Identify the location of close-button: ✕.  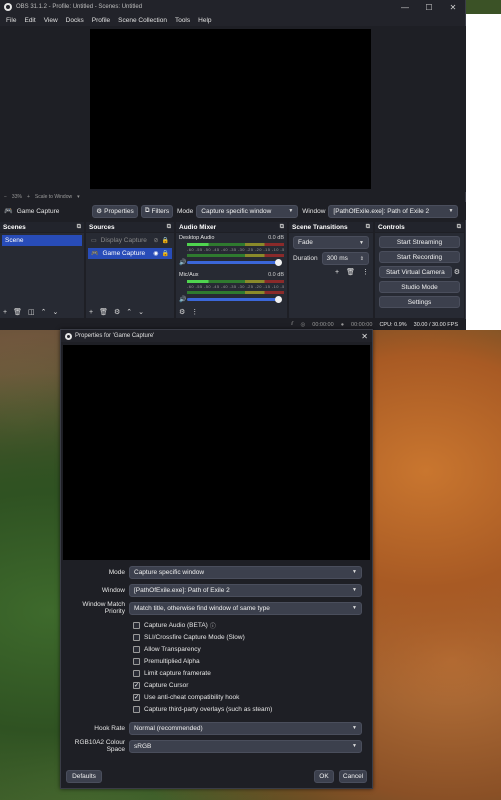
(453, 7).